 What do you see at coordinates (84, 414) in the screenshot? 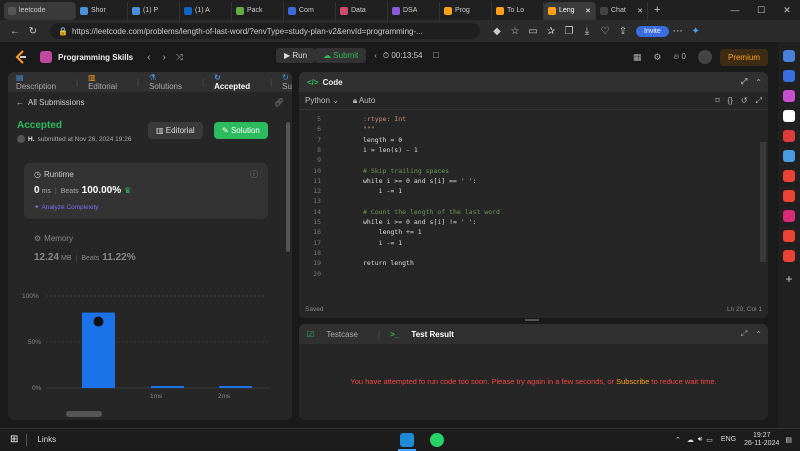
I see `chart-scrollbar` at bounding box center [84, 414].